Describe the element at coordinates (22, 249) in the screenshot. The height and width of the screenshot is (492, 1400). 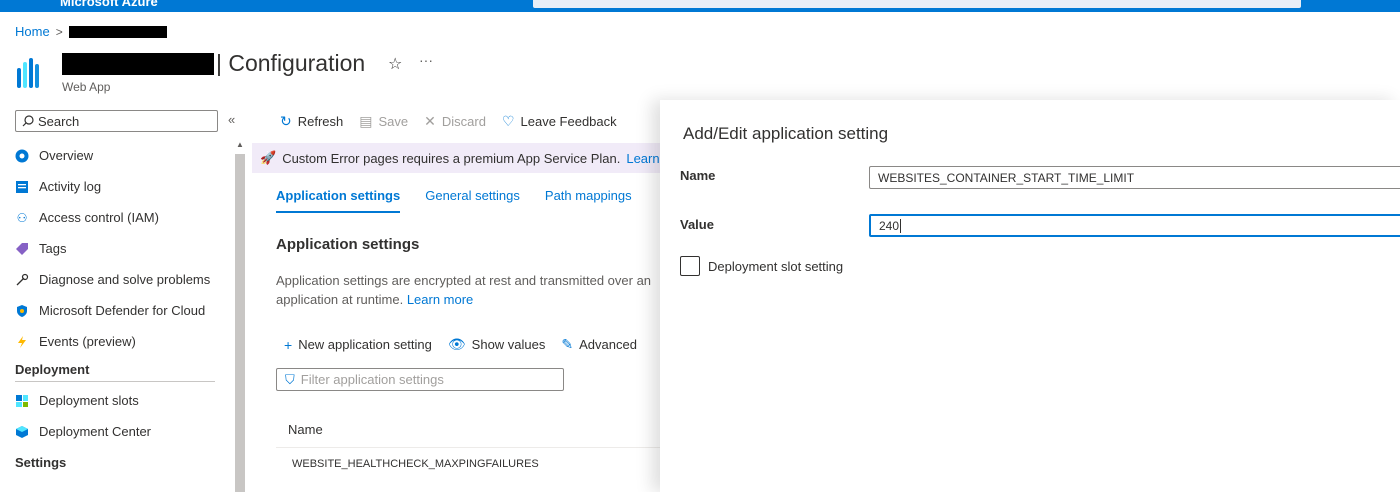
I see `tag-icon` at that location.